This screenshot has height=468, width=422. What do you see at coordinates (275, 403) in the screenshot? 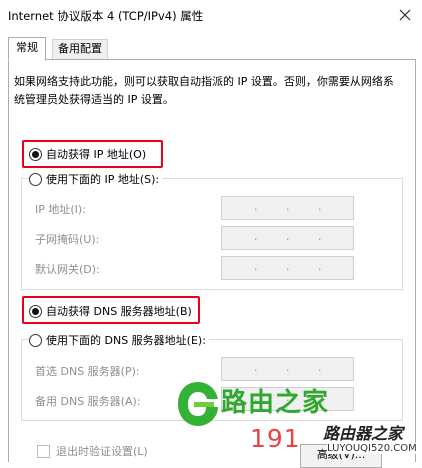
I see `watermark-name: 路由之家` at bounding box center [275, 403].